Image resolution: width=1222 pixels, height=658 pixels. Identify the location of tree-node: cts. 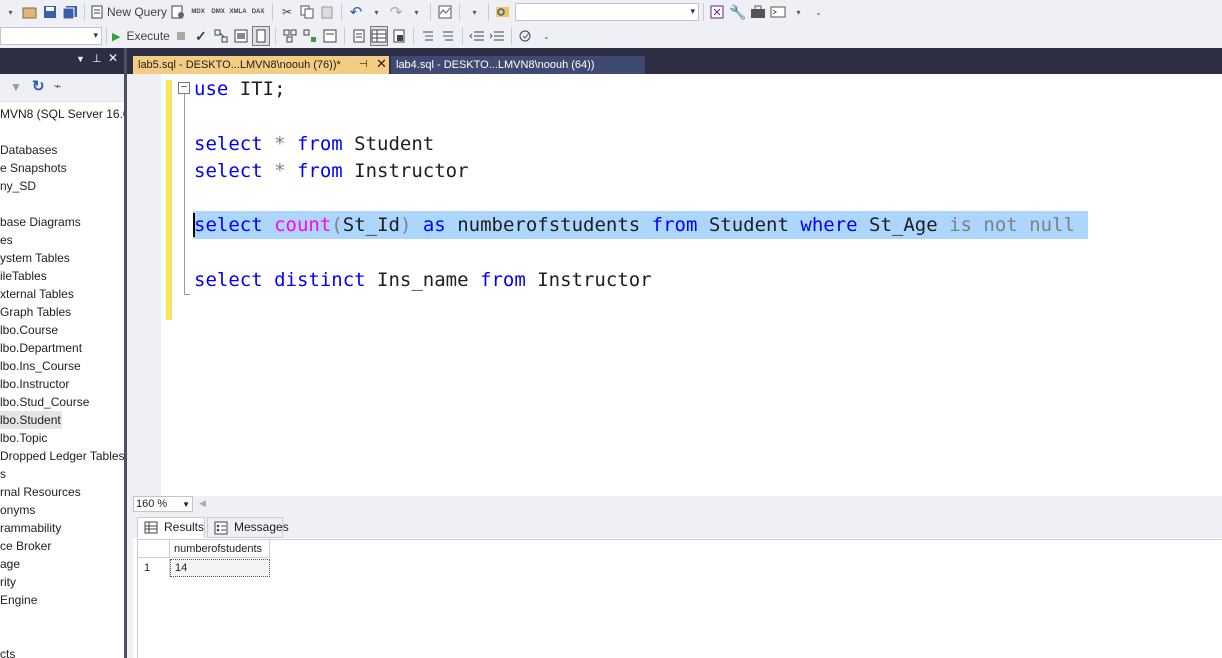
(62, 651).